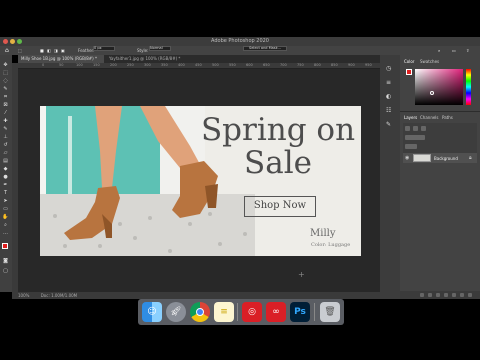 The width and height of the screenshot is (480, 360). I want to click on gradient-tool-icon: ▤, so click(5, 161).